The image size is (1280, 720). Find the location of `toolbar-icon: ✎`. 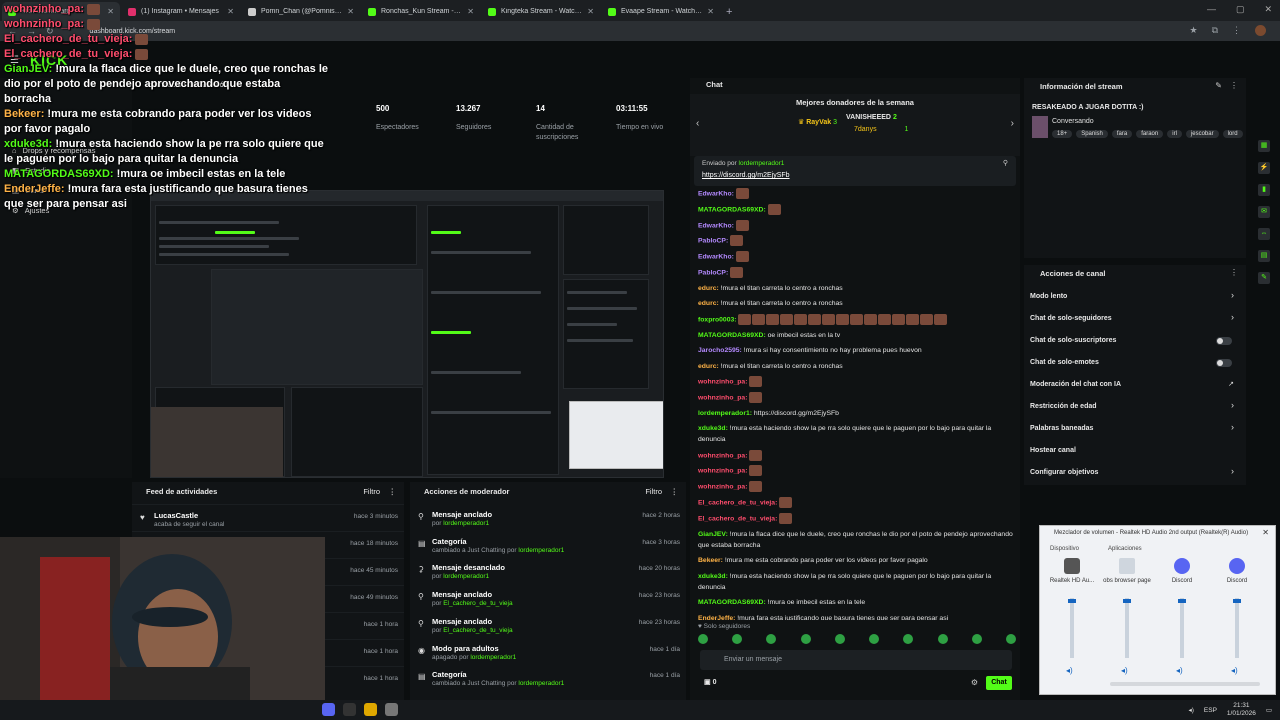

toolbar-icon: ✎ is located at coordinates (1264, 278).